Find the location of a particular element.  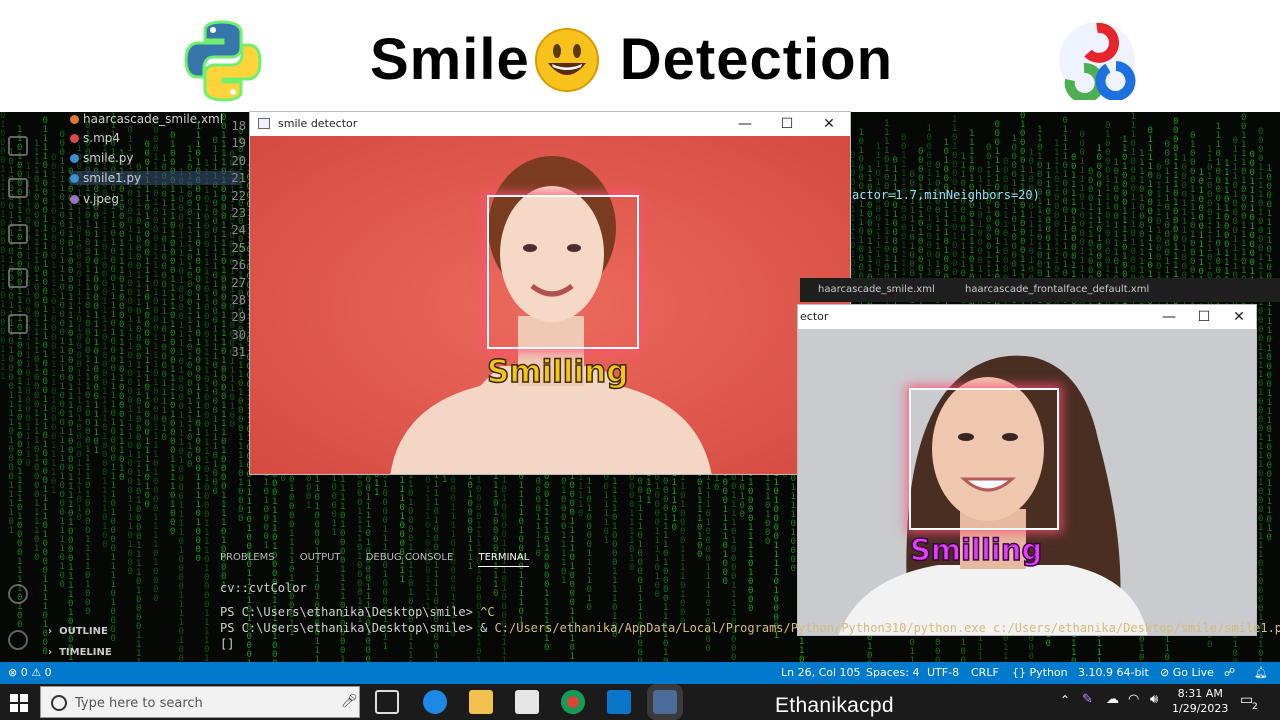

tab-haarcascade-smile: haarcascade_smile.xml is located at coordinates (876, 289).